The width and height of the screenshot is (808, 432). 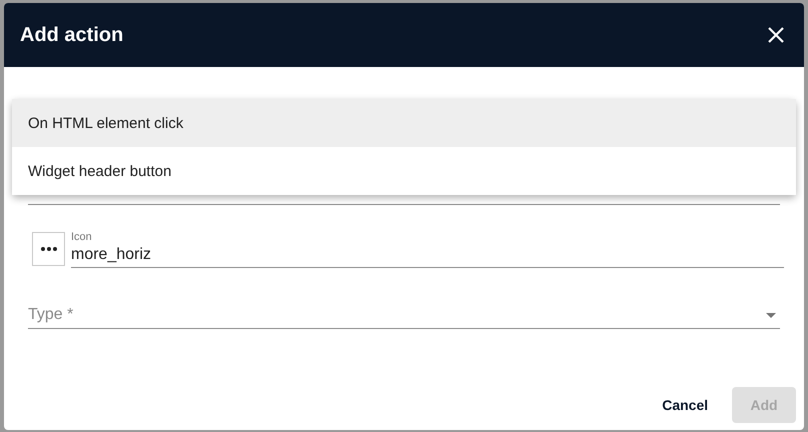 I want to click on field-label: Icon, so click(x=82, y=237).